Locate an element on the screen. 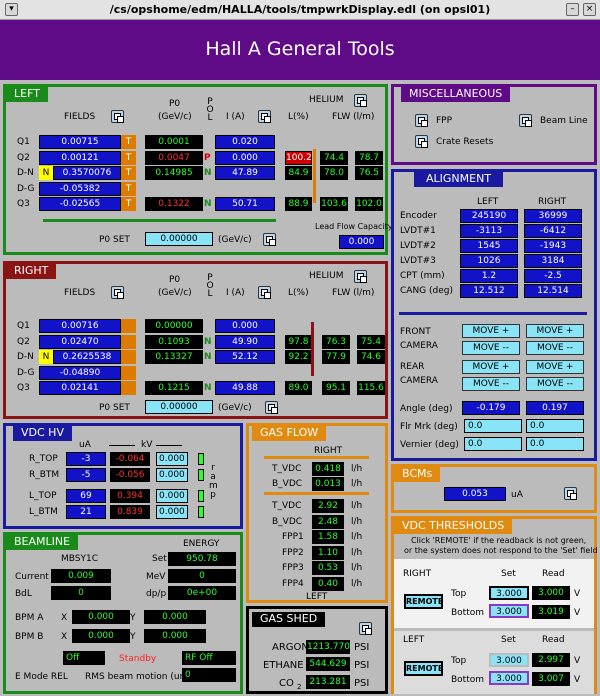 This screenshot has height=696, width=600. left-fields-copy-icon is located at coordinates (117, 116).